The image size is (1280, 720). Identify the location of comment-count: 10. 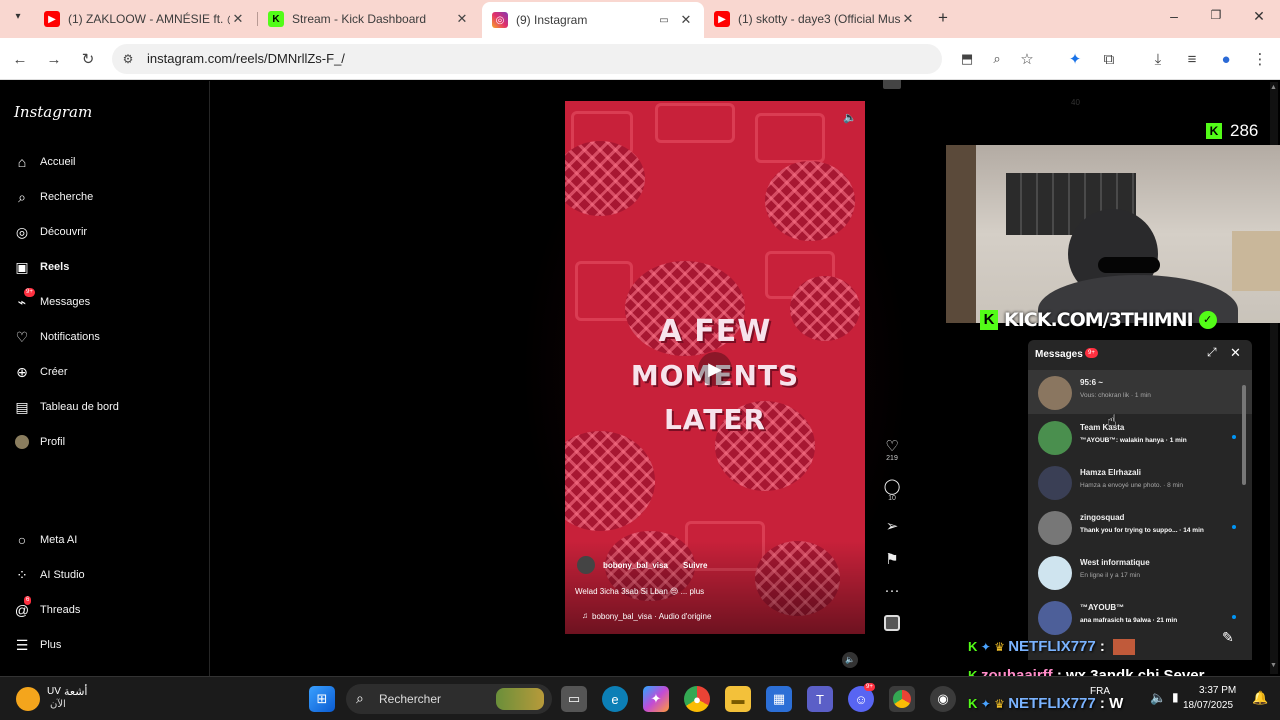
(892, 498).